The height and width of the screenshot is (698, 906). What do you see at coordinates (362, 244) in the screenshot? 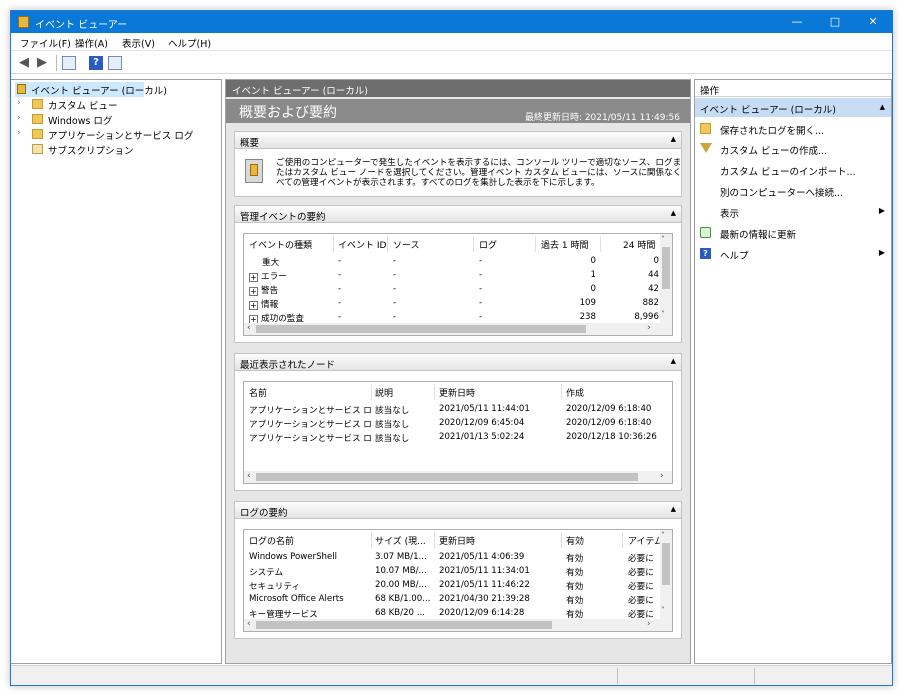
I see `column-header: イベント ID` at bounding box center [362, 244].